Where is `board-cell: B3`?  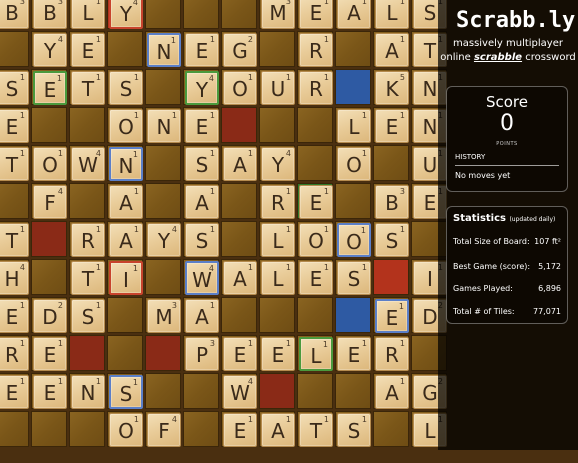 board-cell: B3 is located at coordinates (49, 14).